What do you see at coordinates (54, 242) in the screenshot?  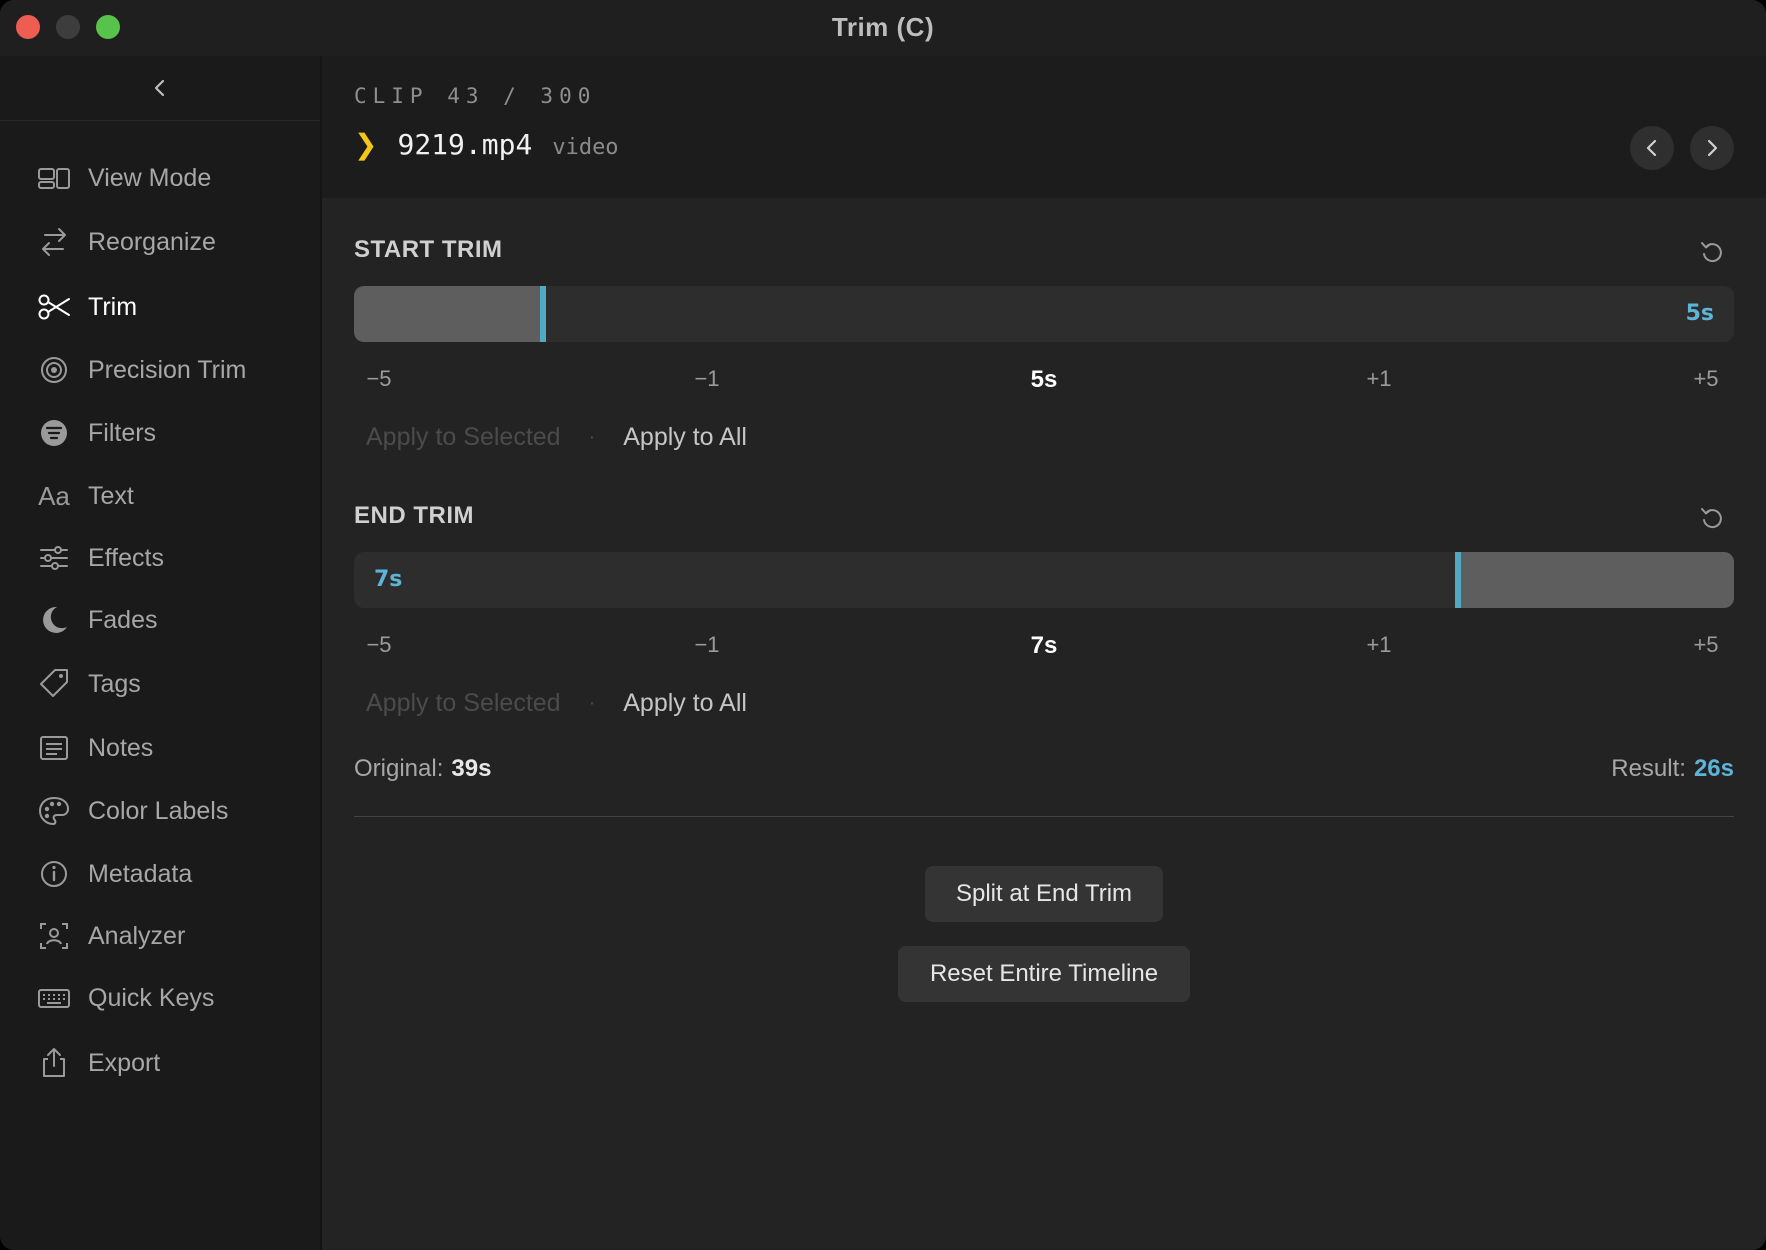 I see `reorganize-icon` at bounding box center [54, 242].